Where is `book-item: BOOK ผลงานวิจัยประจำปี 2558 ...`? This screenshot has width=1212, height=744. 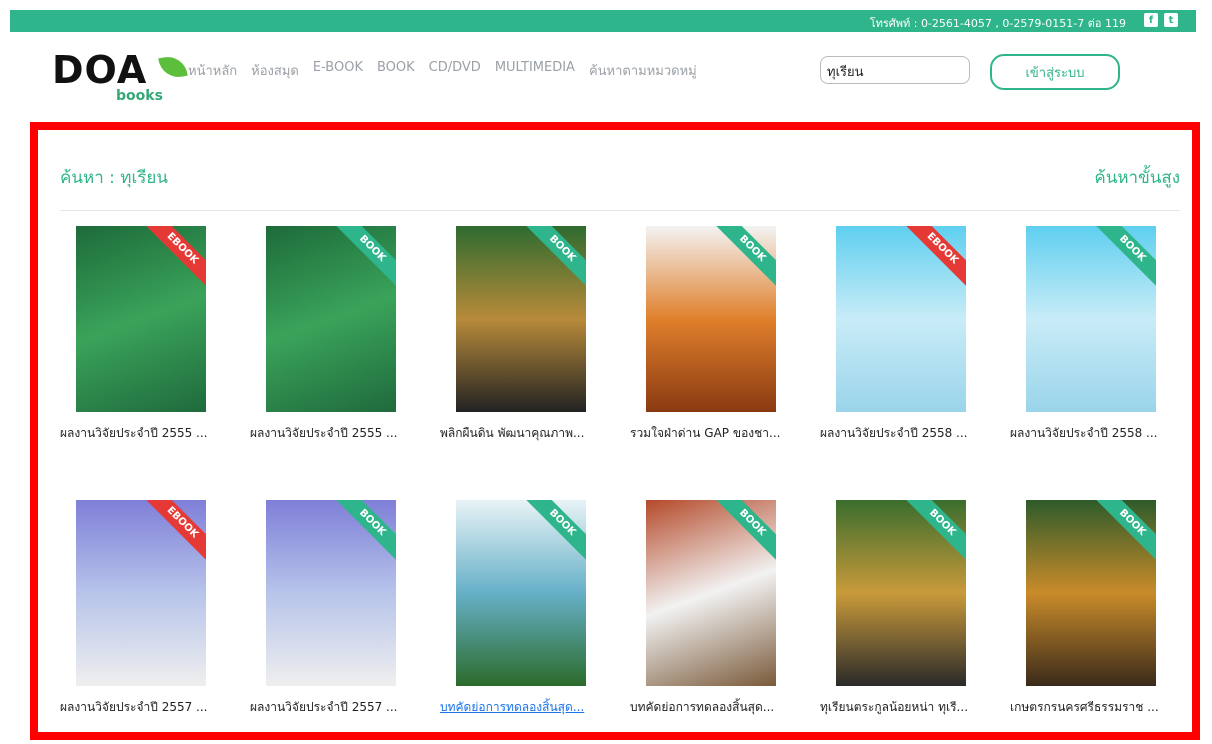 book-item: BOOK ผลงานวิจัยประจำปี 2558 ... is located at coordinates (1095, 334).